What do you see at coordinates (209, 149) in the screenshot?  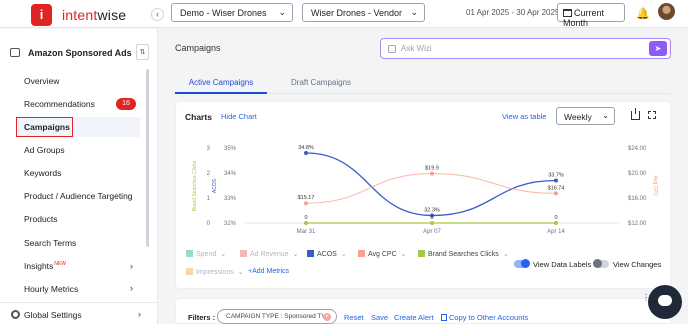 I see `y-tick-label-left1: 3` at bounding box center [209, 149].